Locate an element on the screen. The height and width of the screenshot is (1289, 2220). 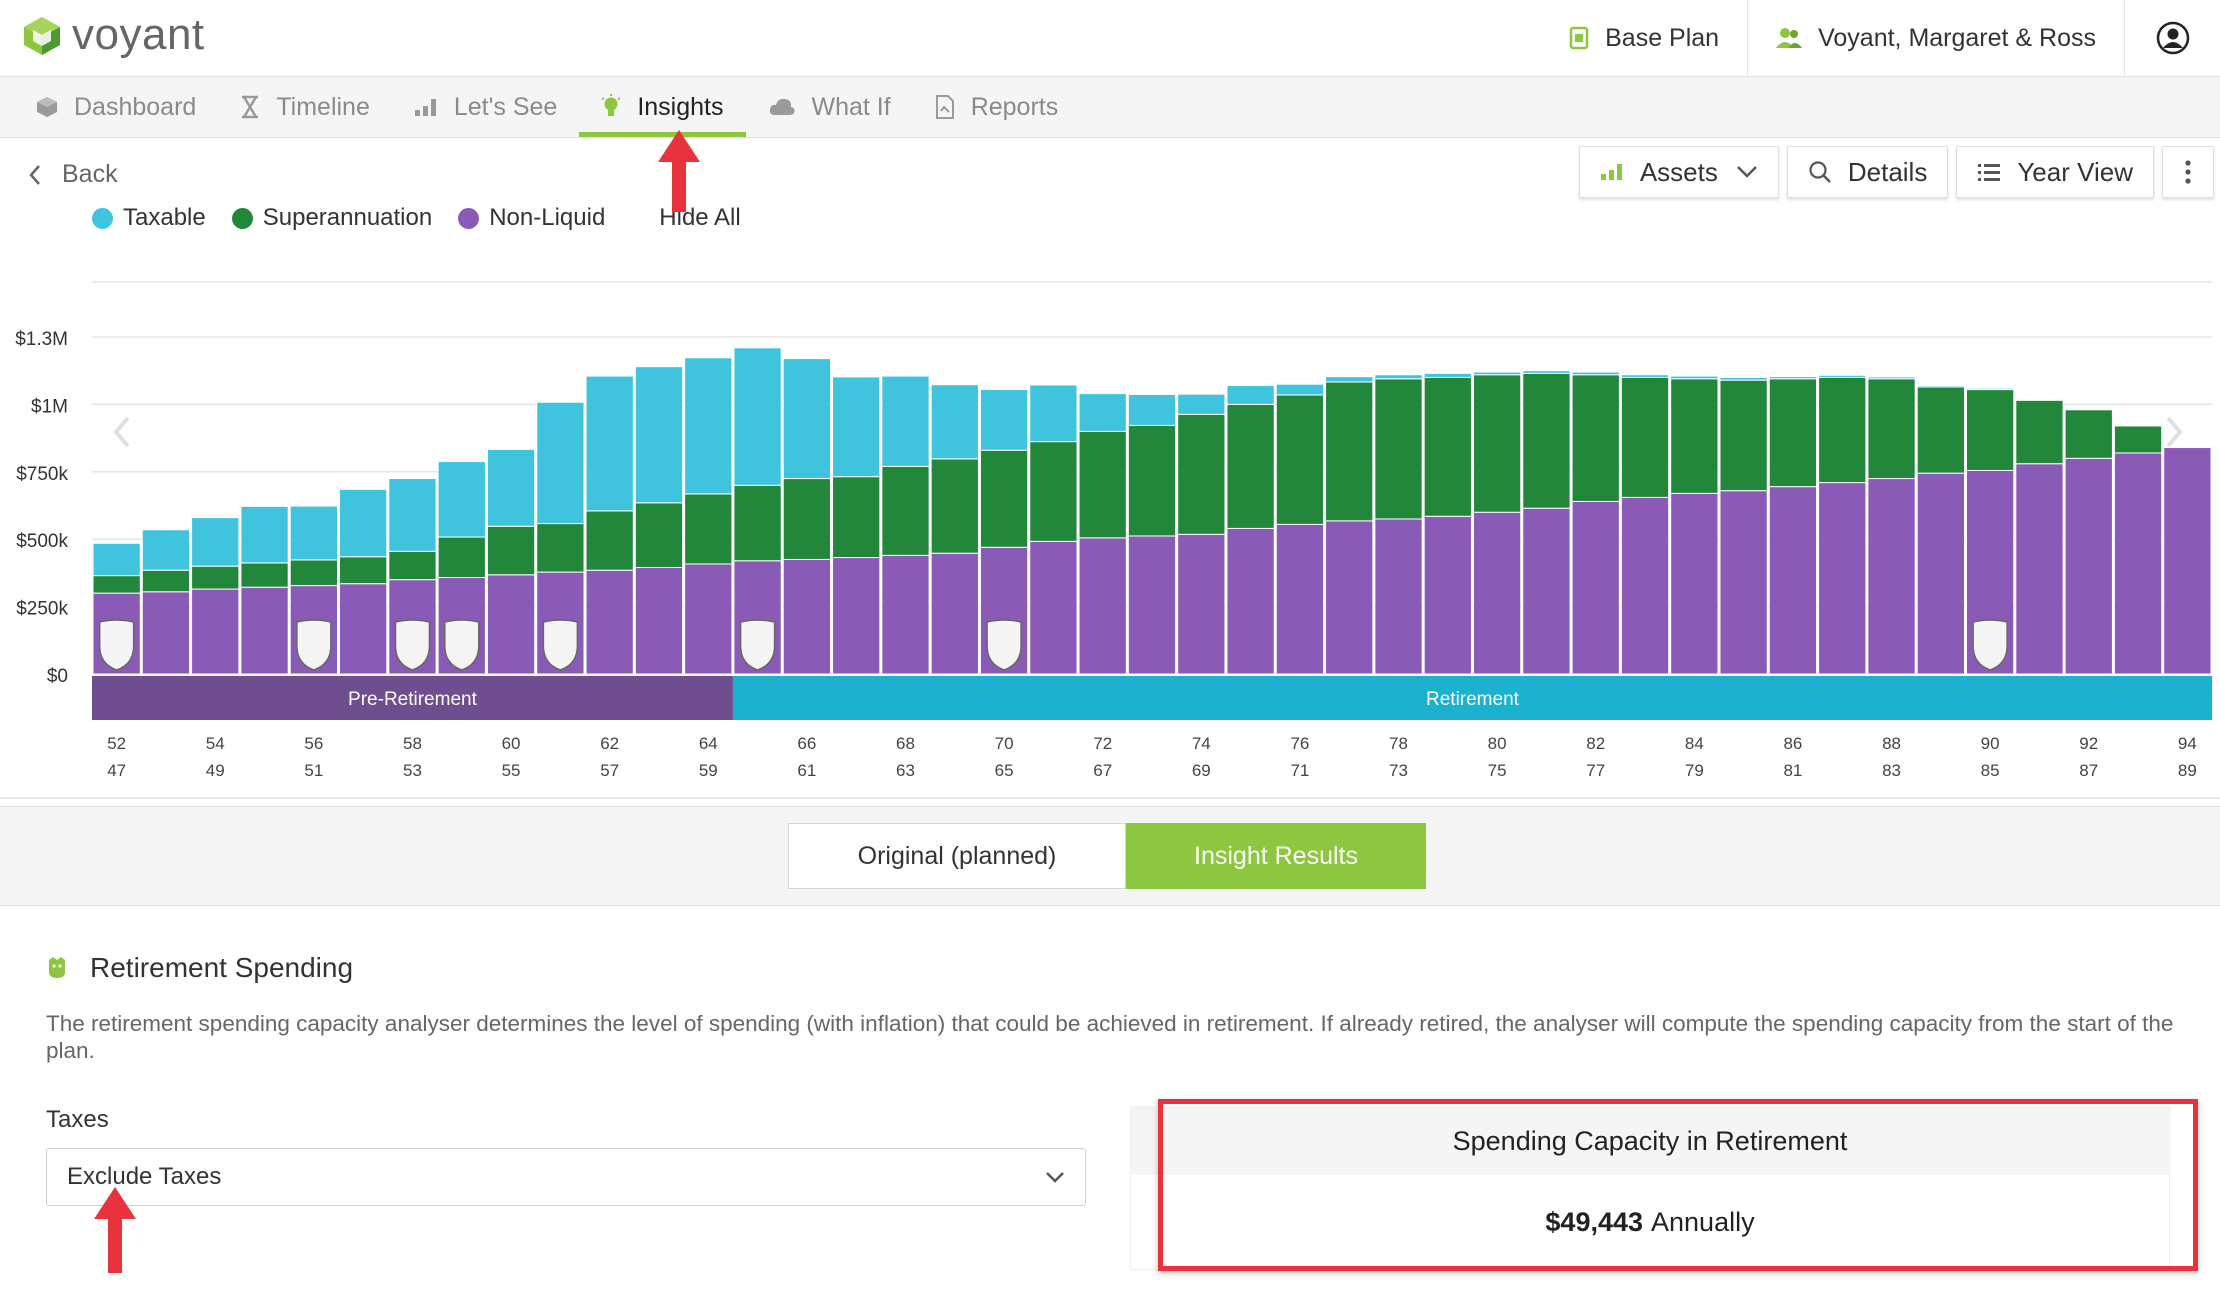
taxes-select: Exclude Taxes is located at coordinates (566, 1177).